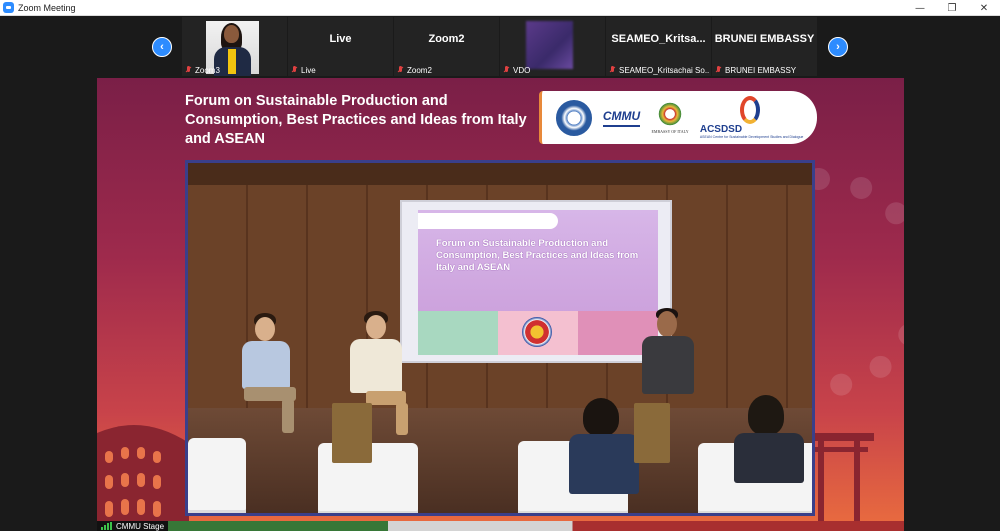 The image size is (1000, 531). What do you see at coordinates (500, 526) in the screenshot?
I see `bottom-accent-bar` at bounding box center [500, 526].